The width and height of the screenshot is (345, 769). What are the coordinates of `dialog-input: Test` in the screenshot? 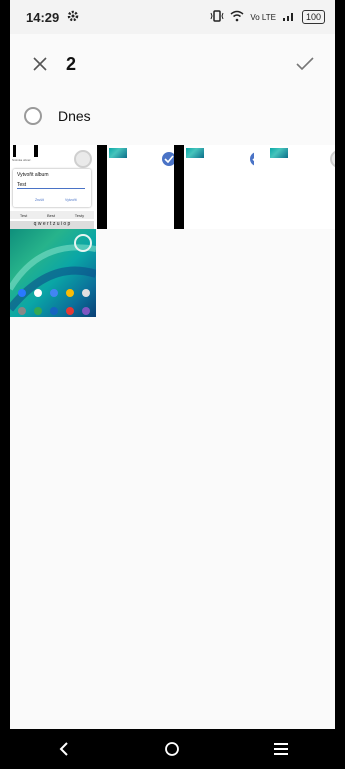 It's located at (51, 185).